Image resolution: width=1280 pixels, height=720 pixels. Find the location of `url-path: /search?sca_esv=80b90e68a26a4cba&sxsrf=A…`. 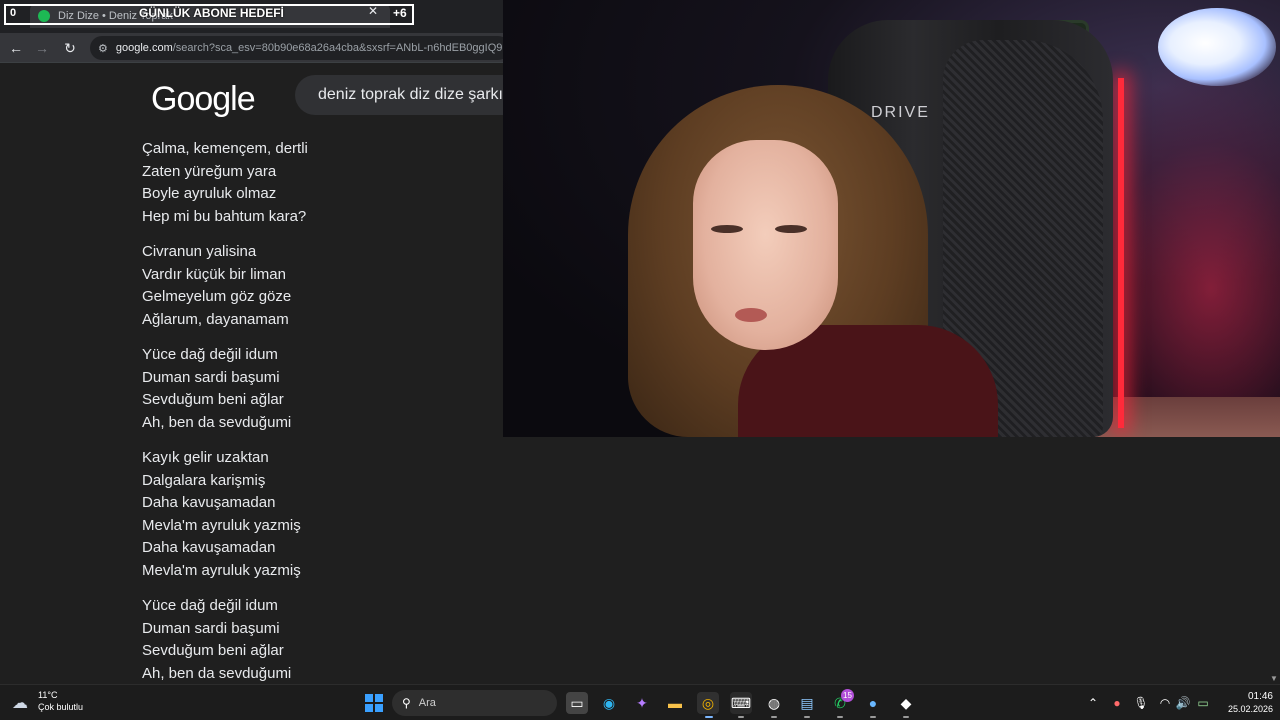

url-path: /search?sca_esv=80b90e68a26a4cba&sxsrf=A… is located at coordinates (341, 48).